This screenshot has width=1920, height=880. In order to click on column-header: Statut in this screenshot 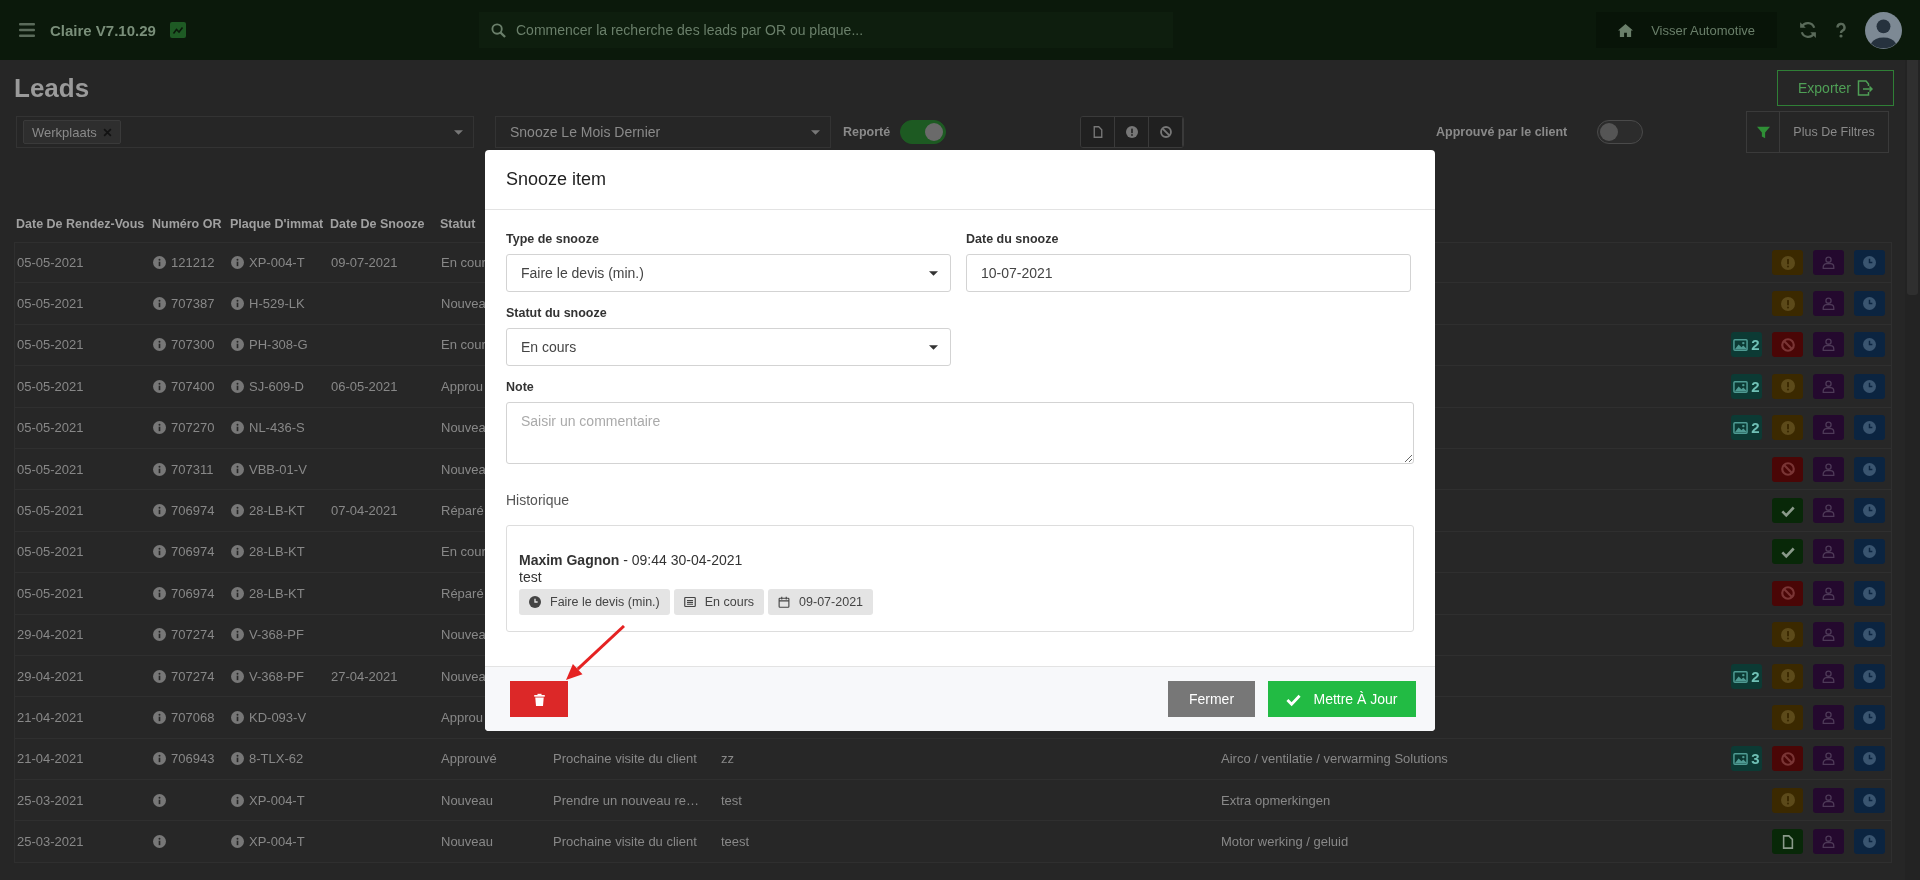, I will do `click(458, 223)`.